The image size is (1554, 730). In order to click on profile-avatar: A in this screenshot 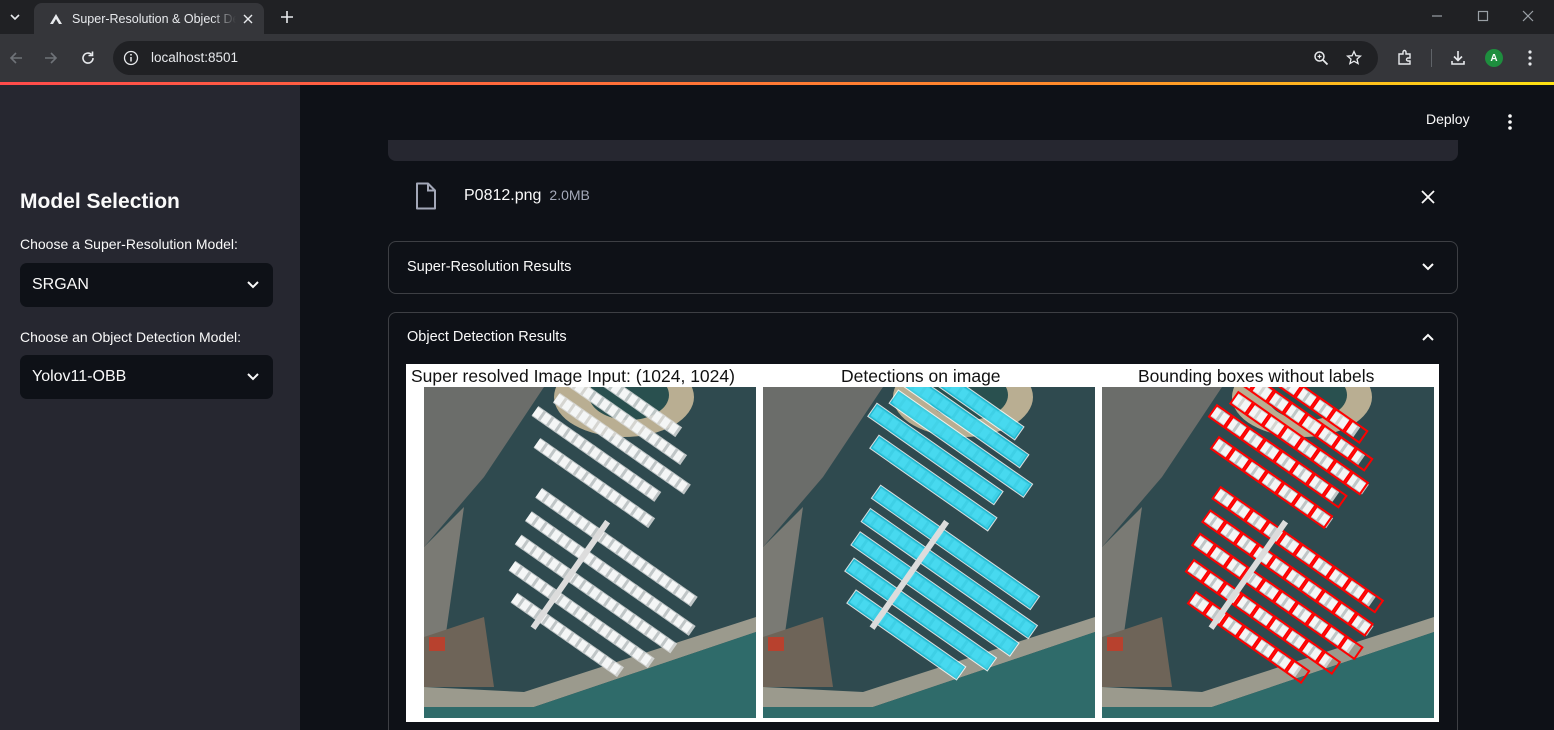, I will do `click(1494, 58)`.